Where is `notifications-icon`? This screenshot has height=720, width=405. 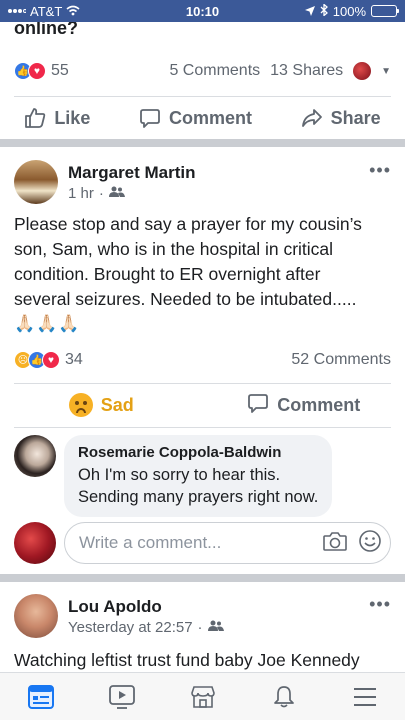
notifications-icon is located at coordinates (284, 697).